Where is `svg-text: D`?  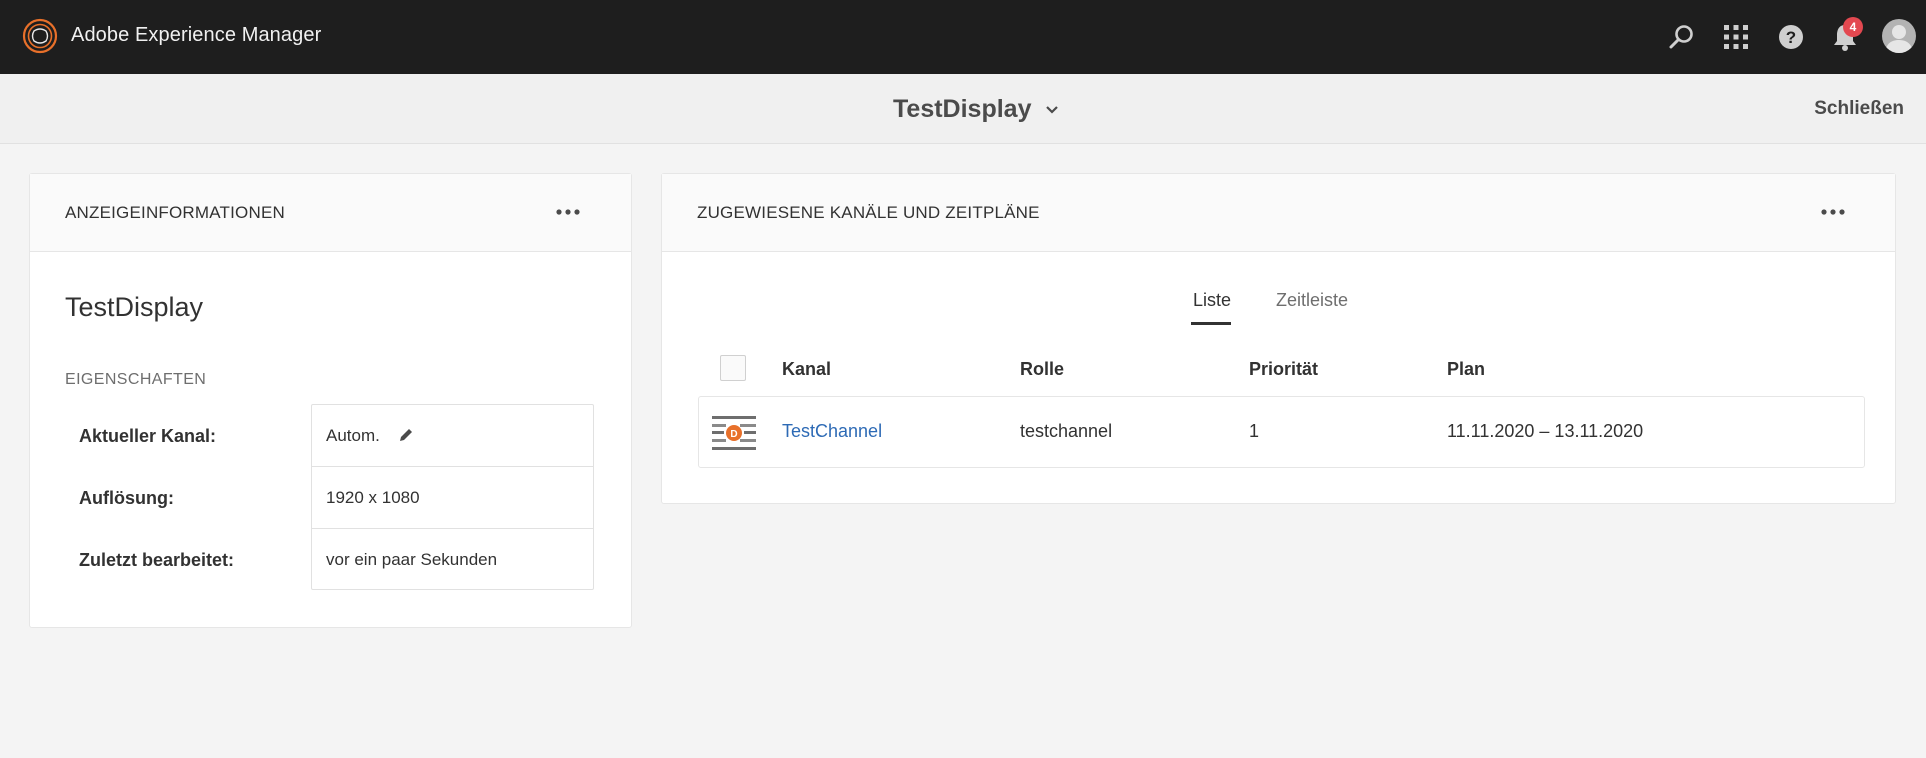
svg-text: D is located at coordinates (733, 434).